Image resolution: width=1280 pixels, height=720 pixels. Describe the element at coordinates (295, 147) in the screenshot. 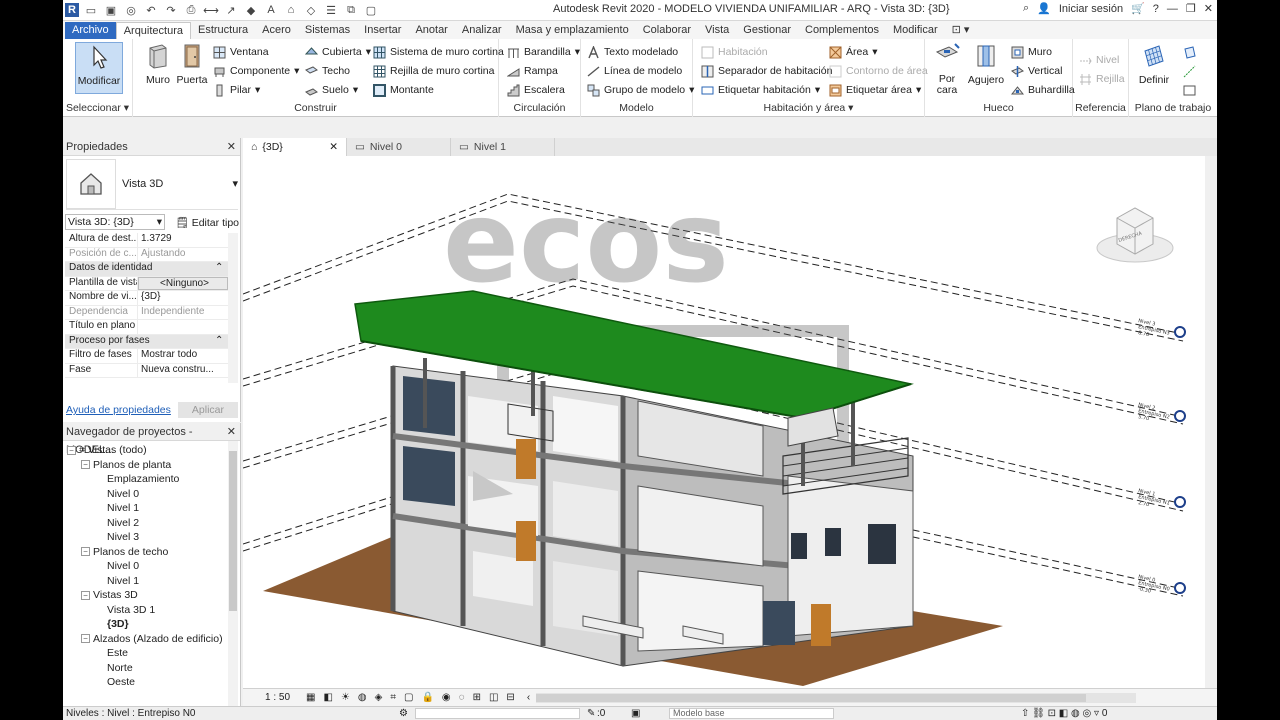

I see `view-tab: ⌂ {3D} ✕` at that location.